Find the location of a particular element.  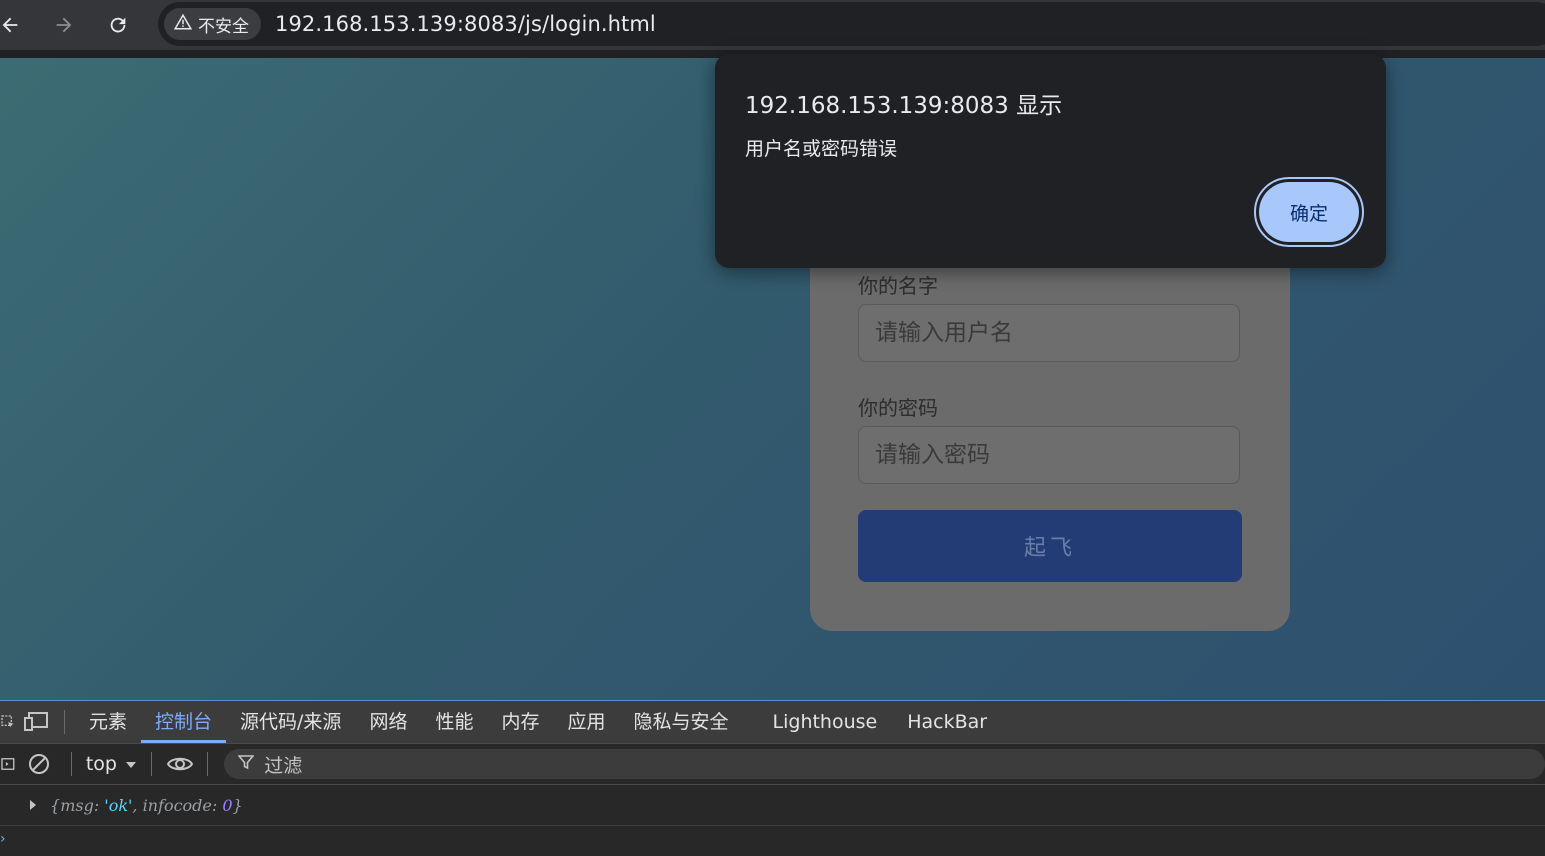

tab-application: 应用 is located at coordinates (586, 722).